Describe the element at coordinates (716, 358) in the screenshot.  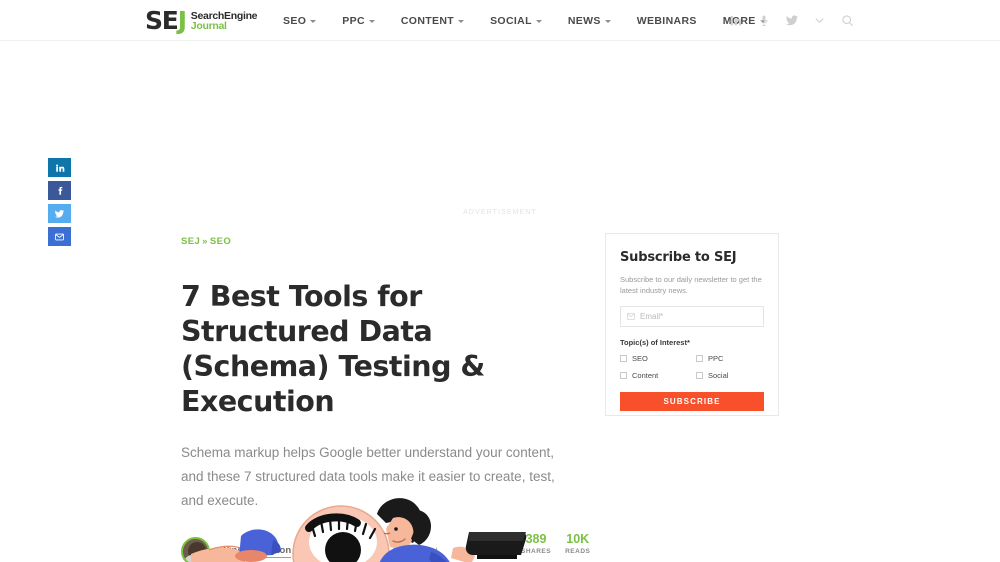
I see `topic-label: PPC` at that location.